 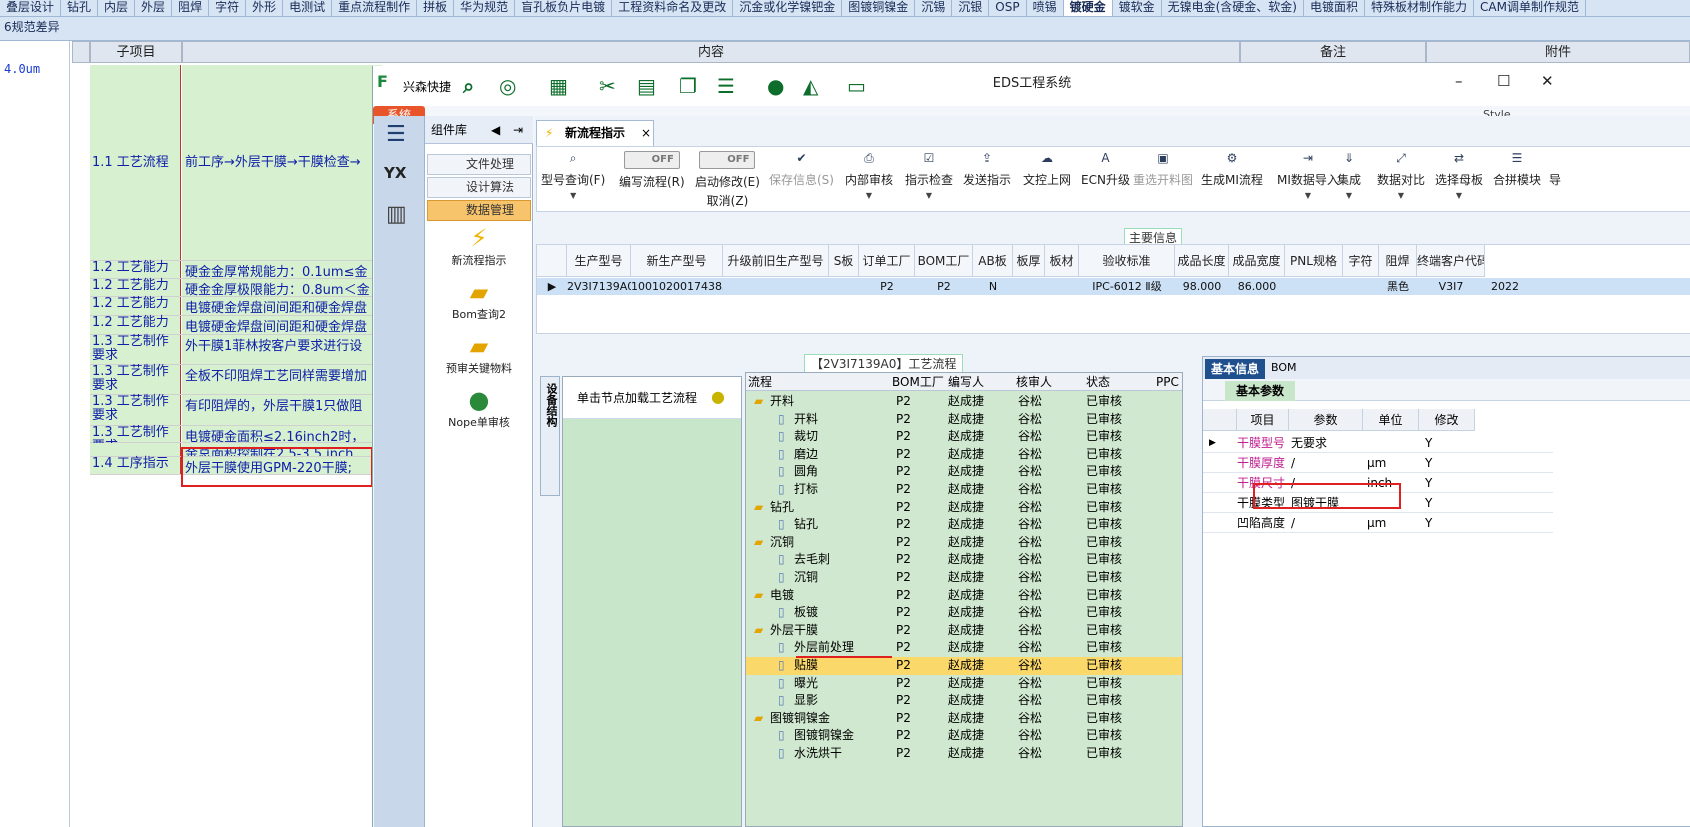 I want to click on sheet-tab: 喷锡, so click(x=1045, y=8).